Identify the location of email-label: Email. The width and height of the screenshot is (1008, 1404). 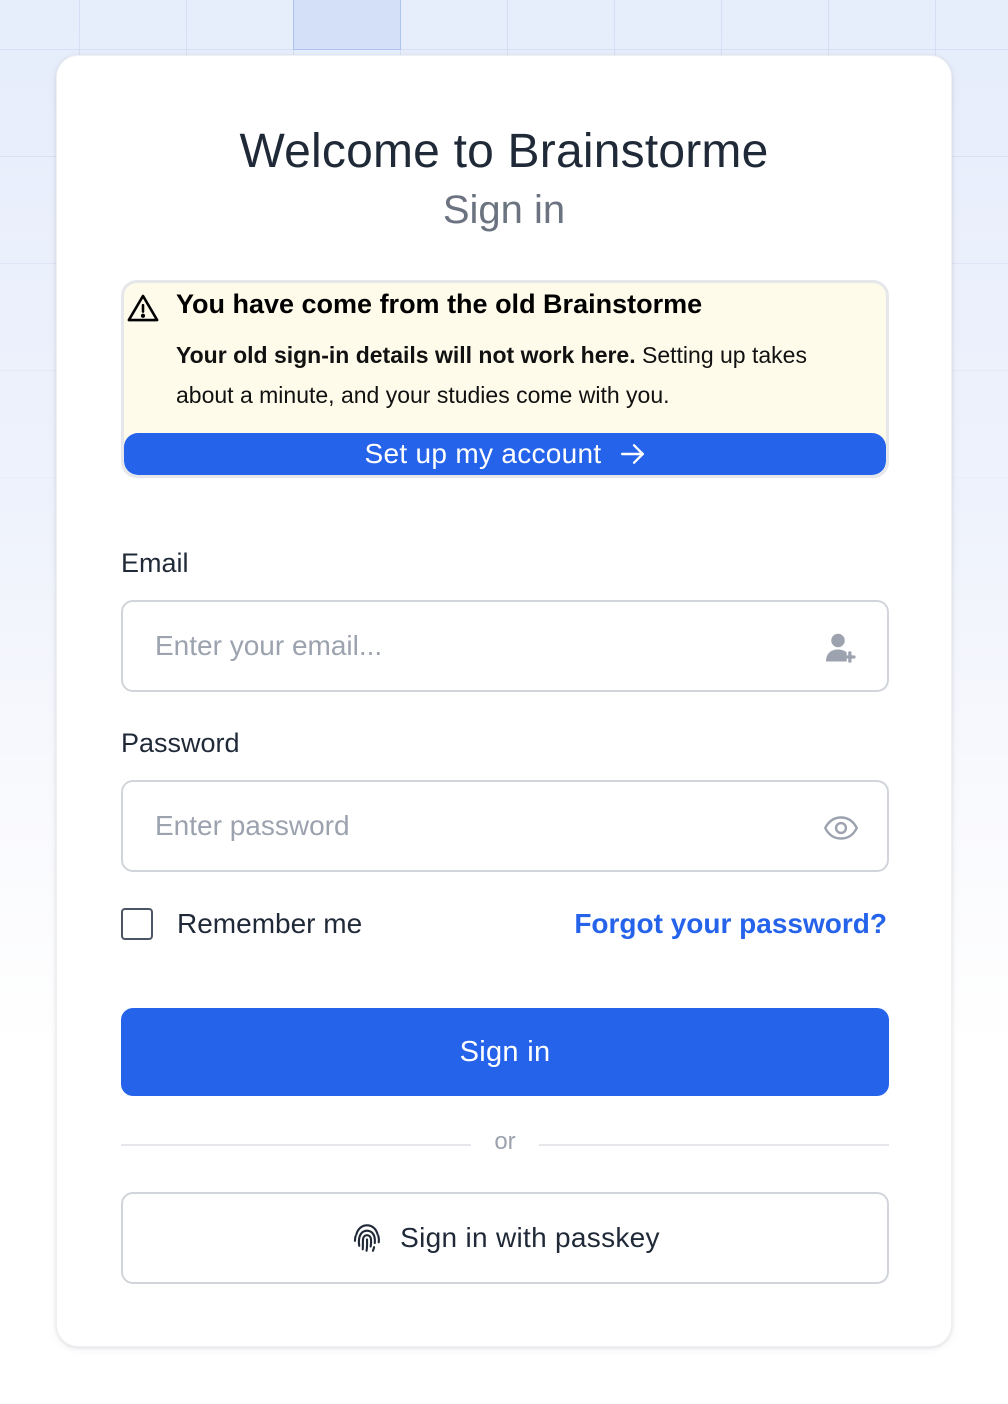
(155, 563).